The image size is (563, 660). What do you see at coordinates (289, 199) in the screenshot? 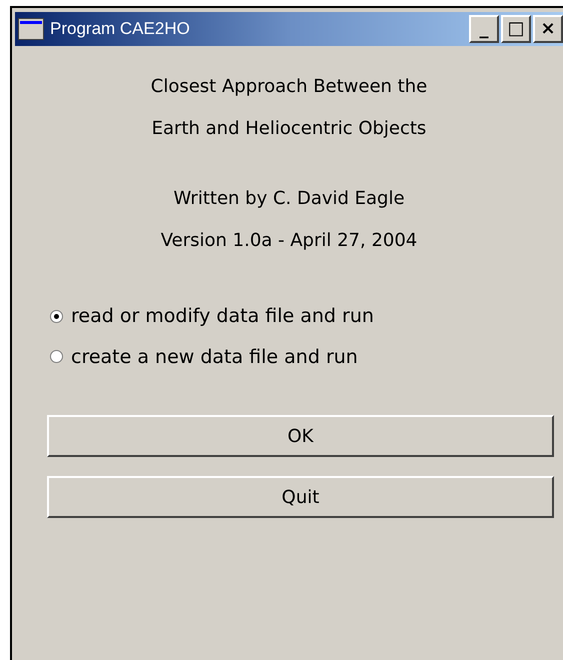
I see `credit-text: Written by C. David Eagle` at bounding box center [289, 199].